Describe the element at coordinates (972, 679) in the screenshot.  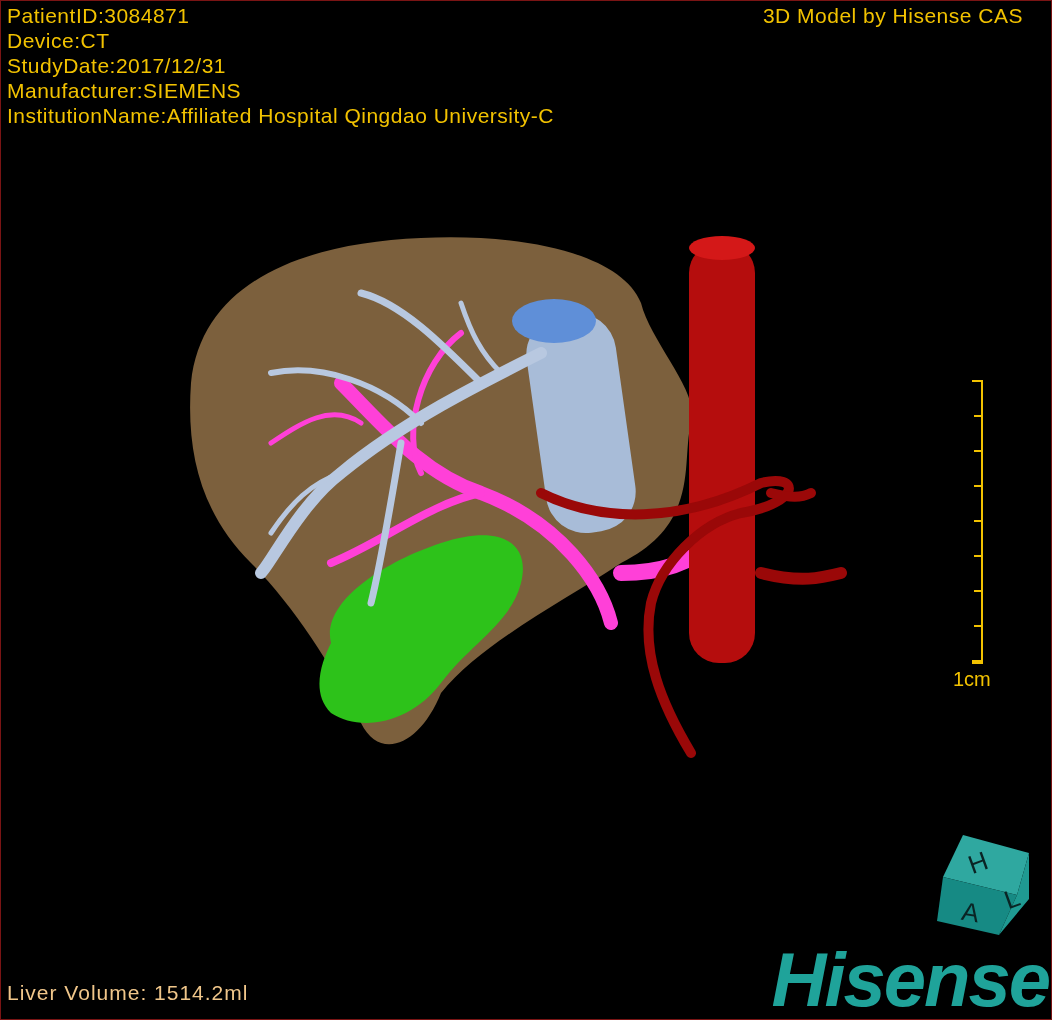
I see `scale-label: 1cm` at that location.